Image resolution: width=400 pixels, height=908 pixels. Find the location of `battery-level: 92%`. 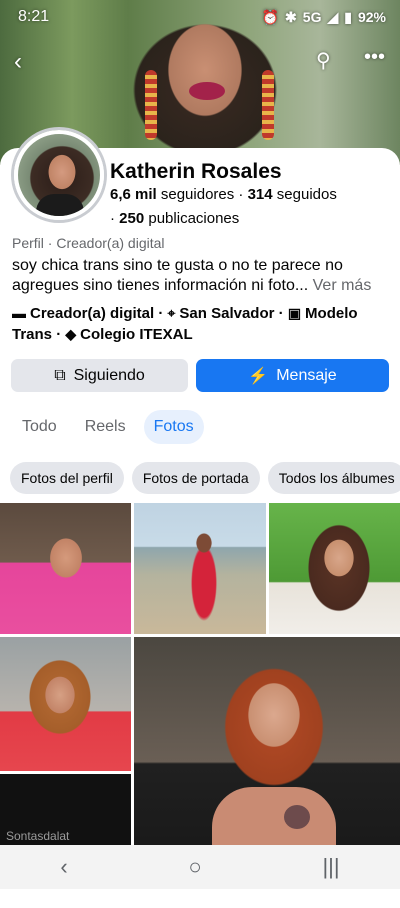

battery-level: 92% is located at coordinates (371, 17).